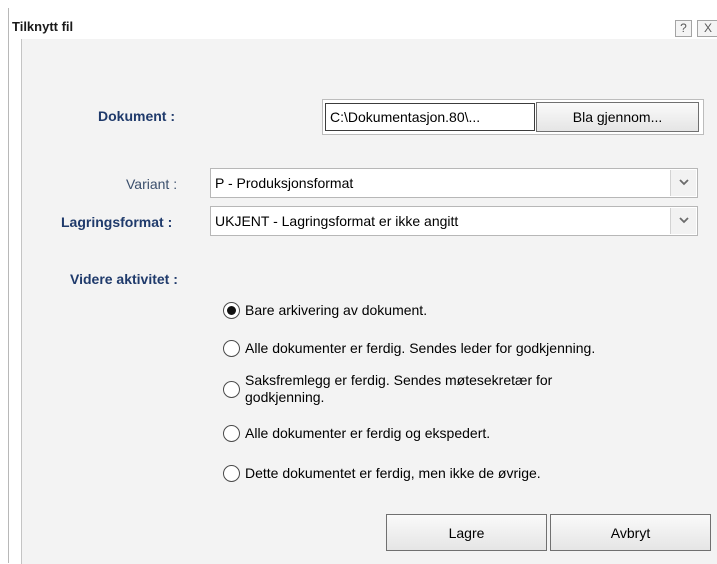  I want to click on document-label: Dokument :, so click(136, 116).